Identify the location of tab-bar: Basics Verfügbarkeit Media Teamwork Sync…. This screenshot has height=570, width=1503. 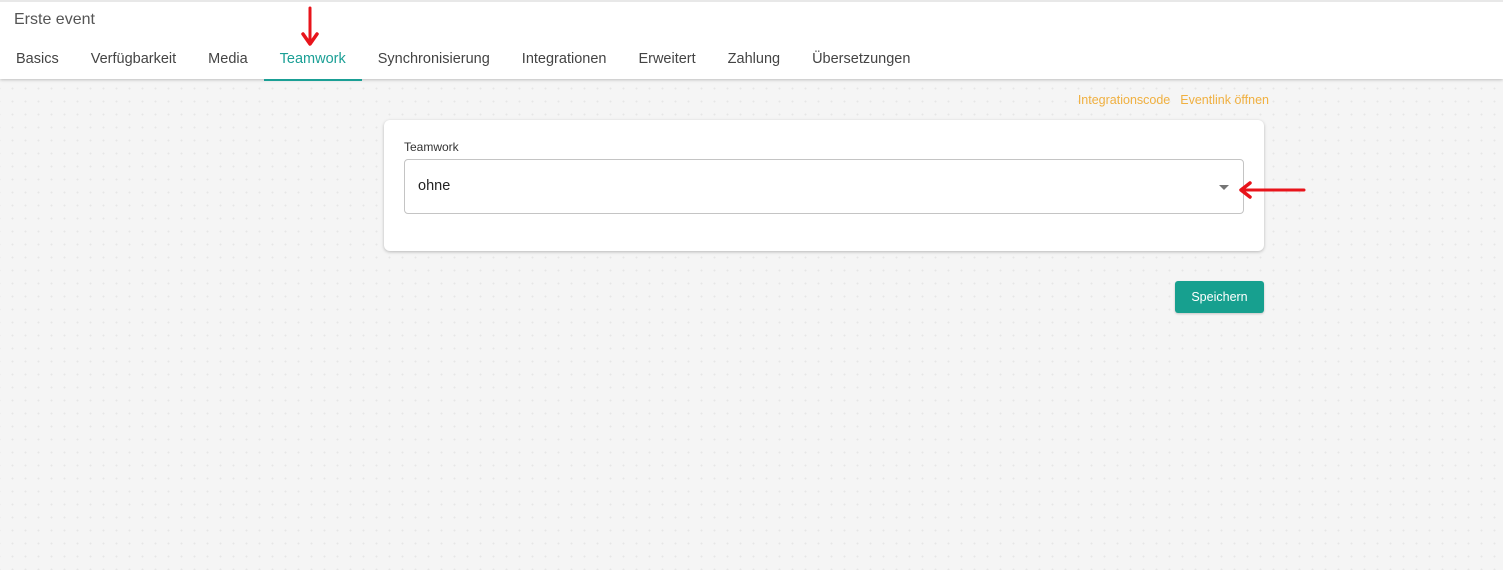
(463, 58).